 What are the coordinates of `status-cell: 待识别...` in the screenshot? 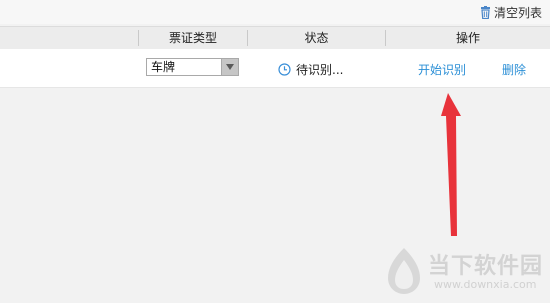 It's located at (310, 69).